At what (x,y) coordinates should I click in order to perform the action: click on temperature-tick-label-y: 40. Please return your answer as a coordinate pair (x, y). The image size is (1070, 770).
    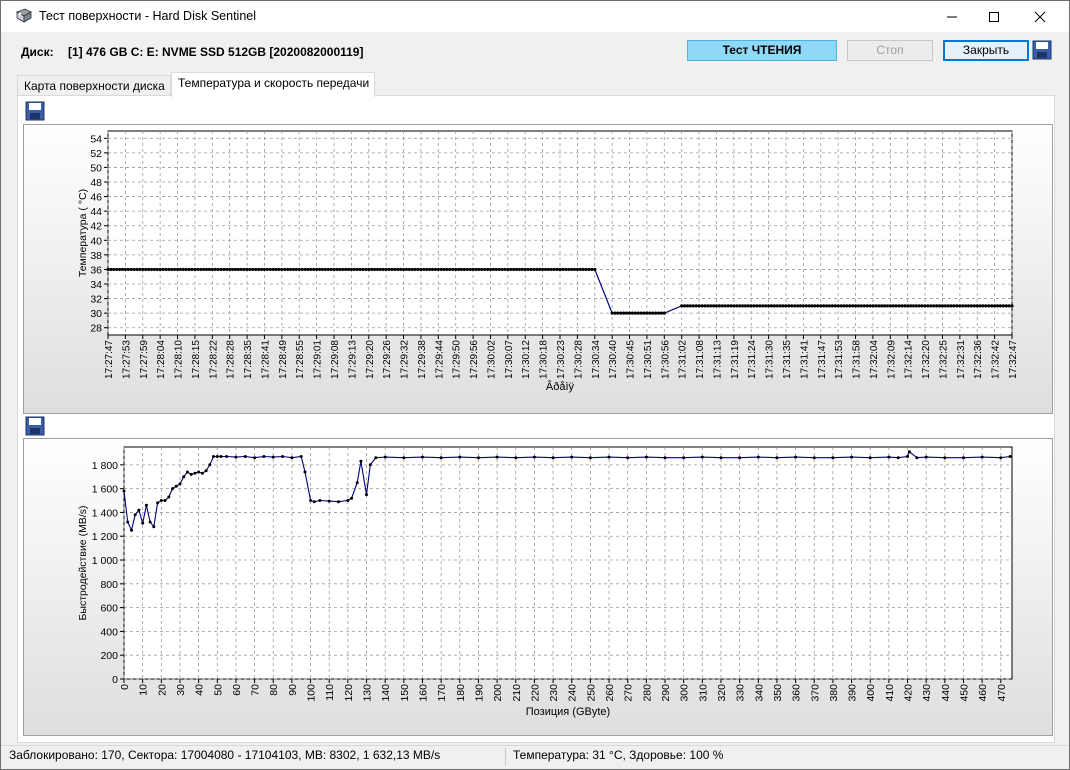
    Looking at the image, I should click on (96, 241).